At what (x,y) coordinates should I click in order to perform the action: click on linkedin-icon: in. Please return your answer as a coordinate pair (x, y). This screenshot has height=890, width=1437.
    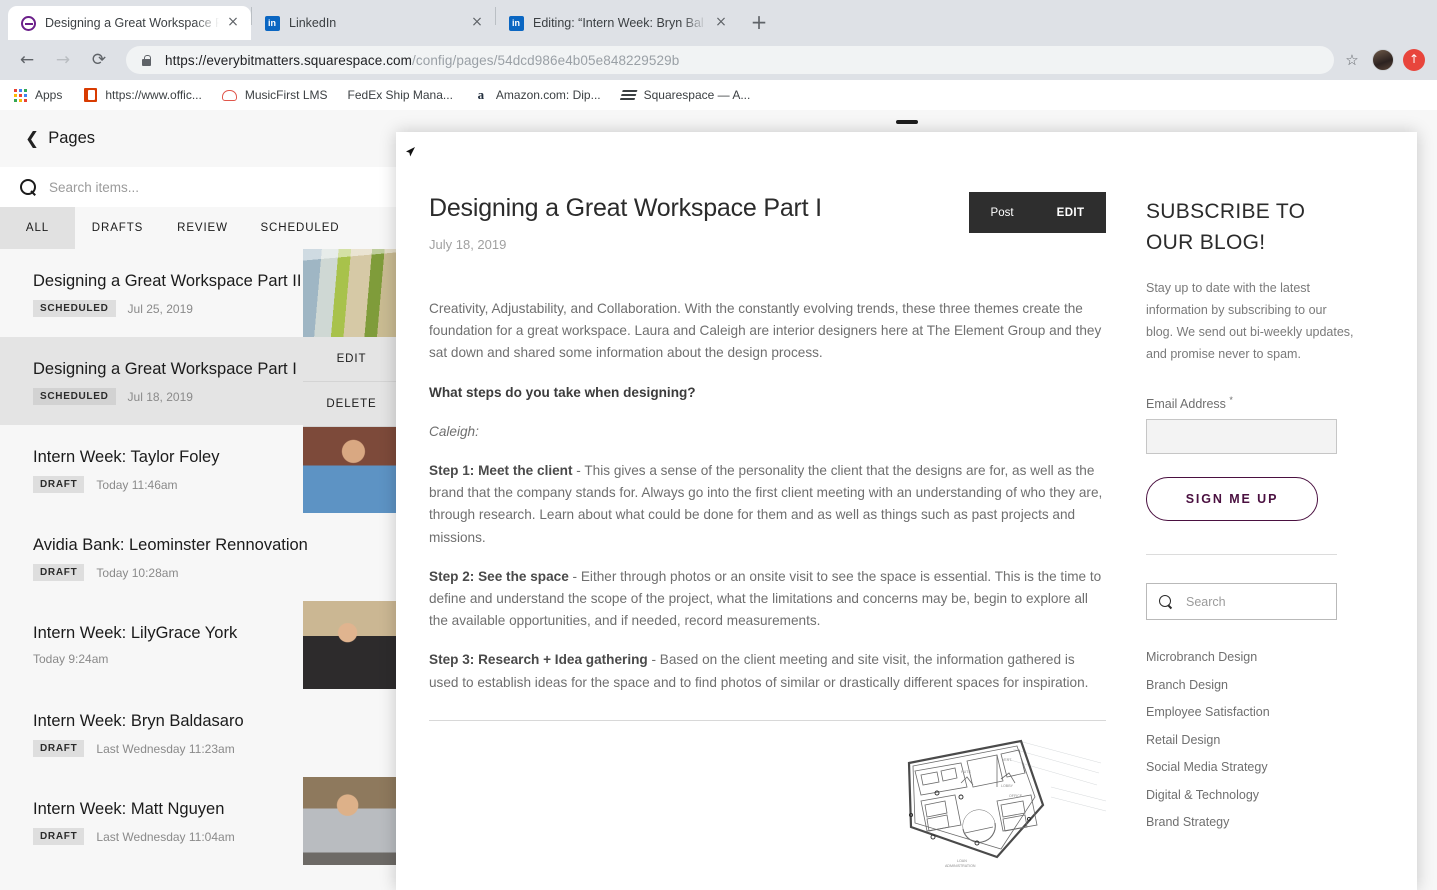
    Looking at the image, I should click on (272, 23).